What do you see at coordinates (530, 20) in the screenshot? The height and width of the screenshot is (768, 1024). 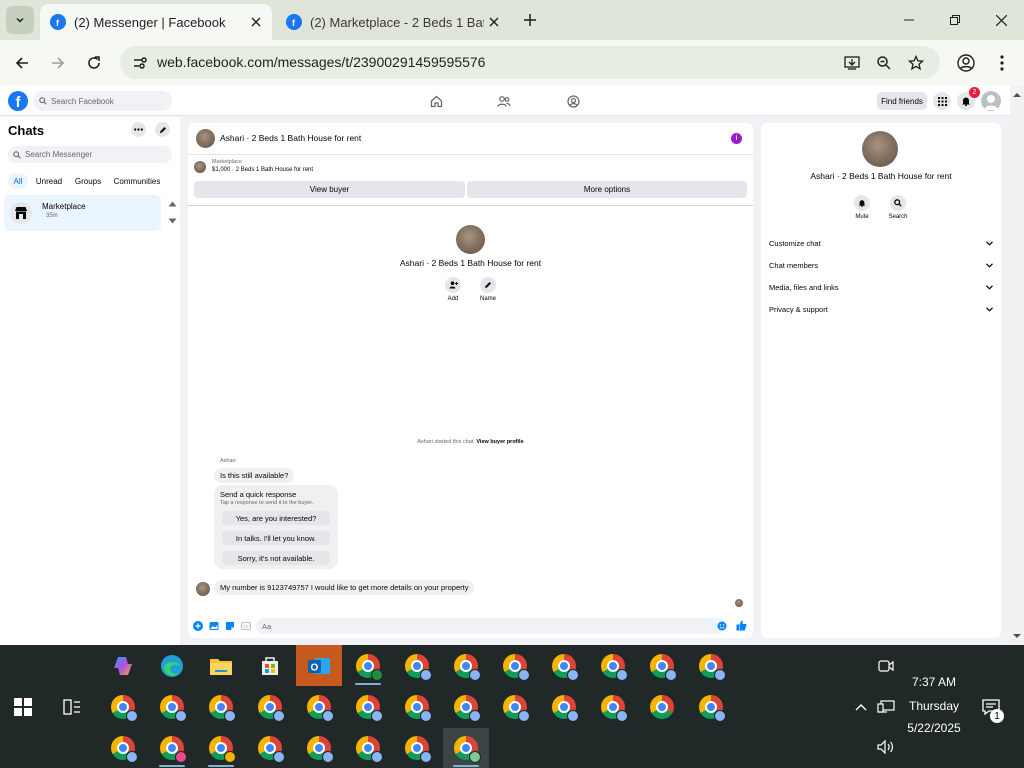 I see `new-tab-button` at bounding box center [530, 20].